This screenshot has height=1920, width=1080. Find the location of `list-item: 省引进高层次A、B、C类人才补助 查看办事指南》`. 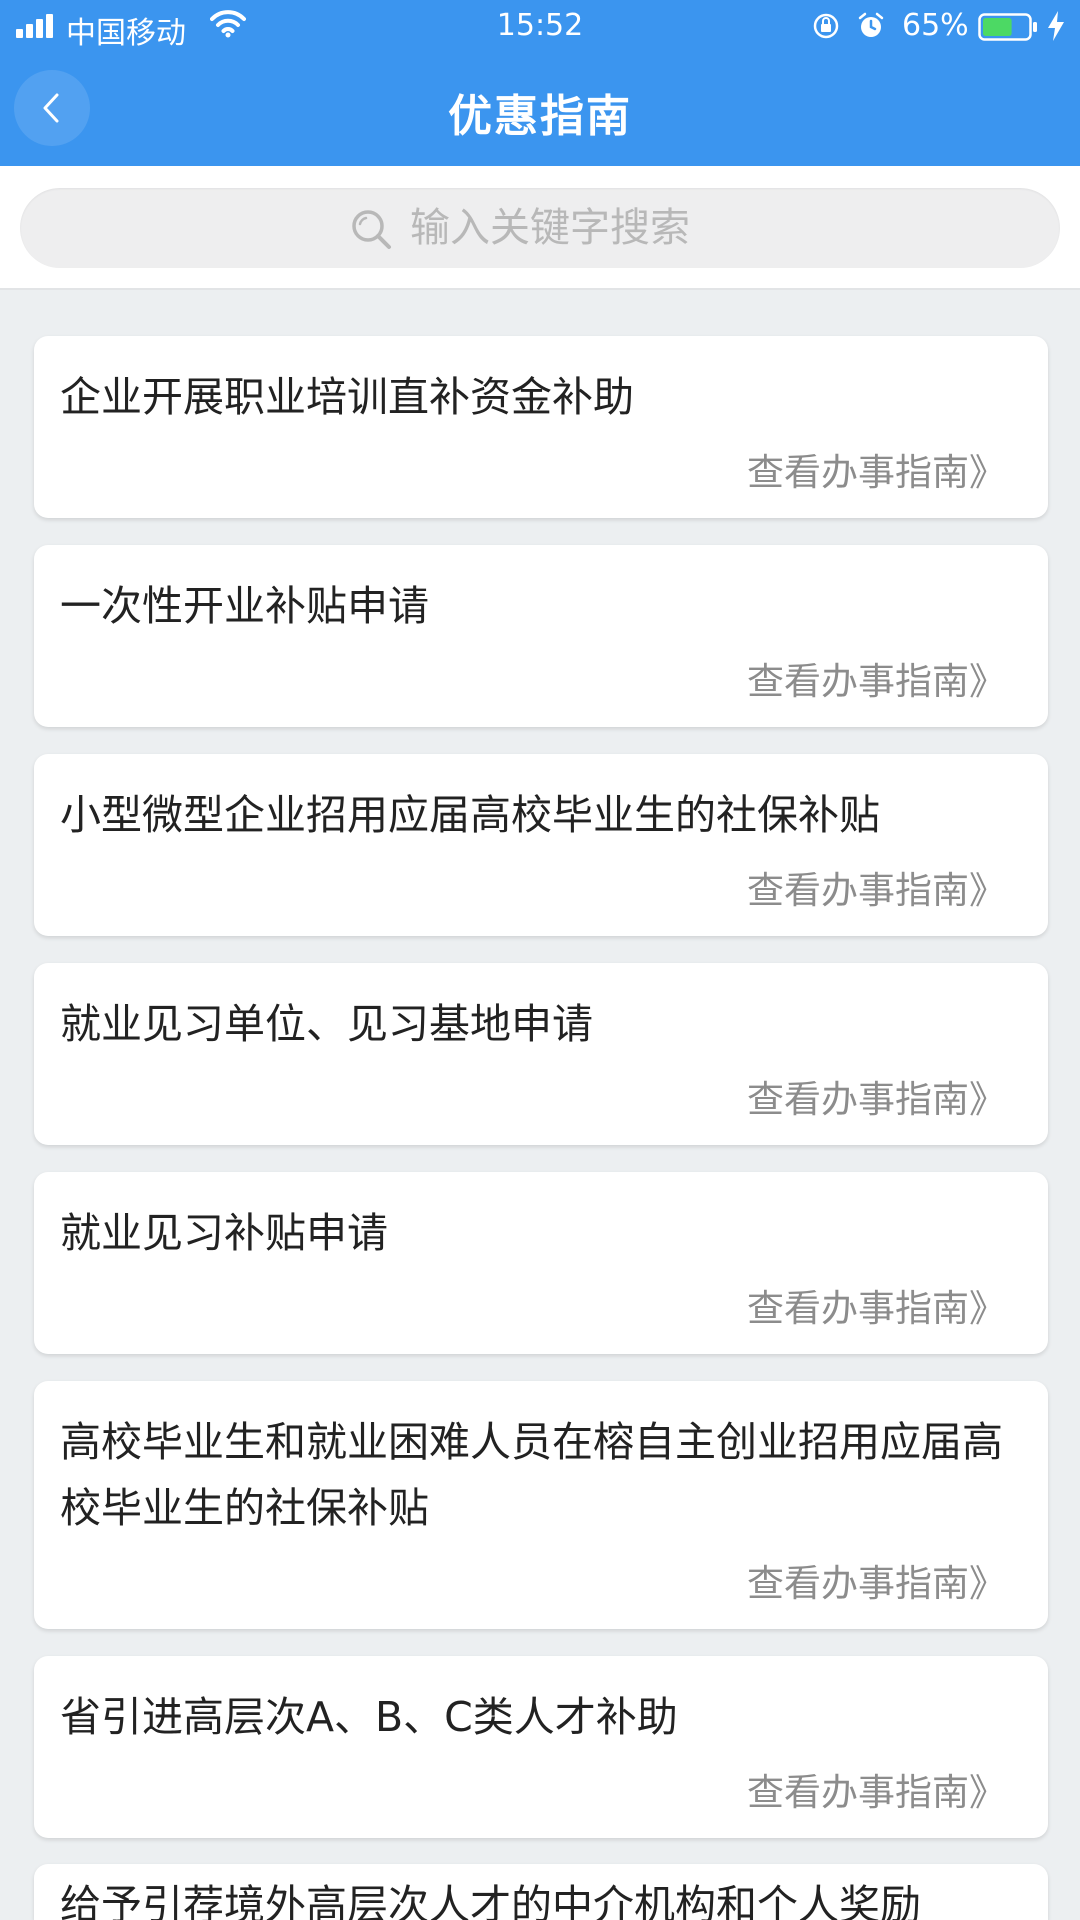

list-item: 省引进高层次A、B、C类人才补助 查看办事指南》 is located at coordinates (541, 1747).